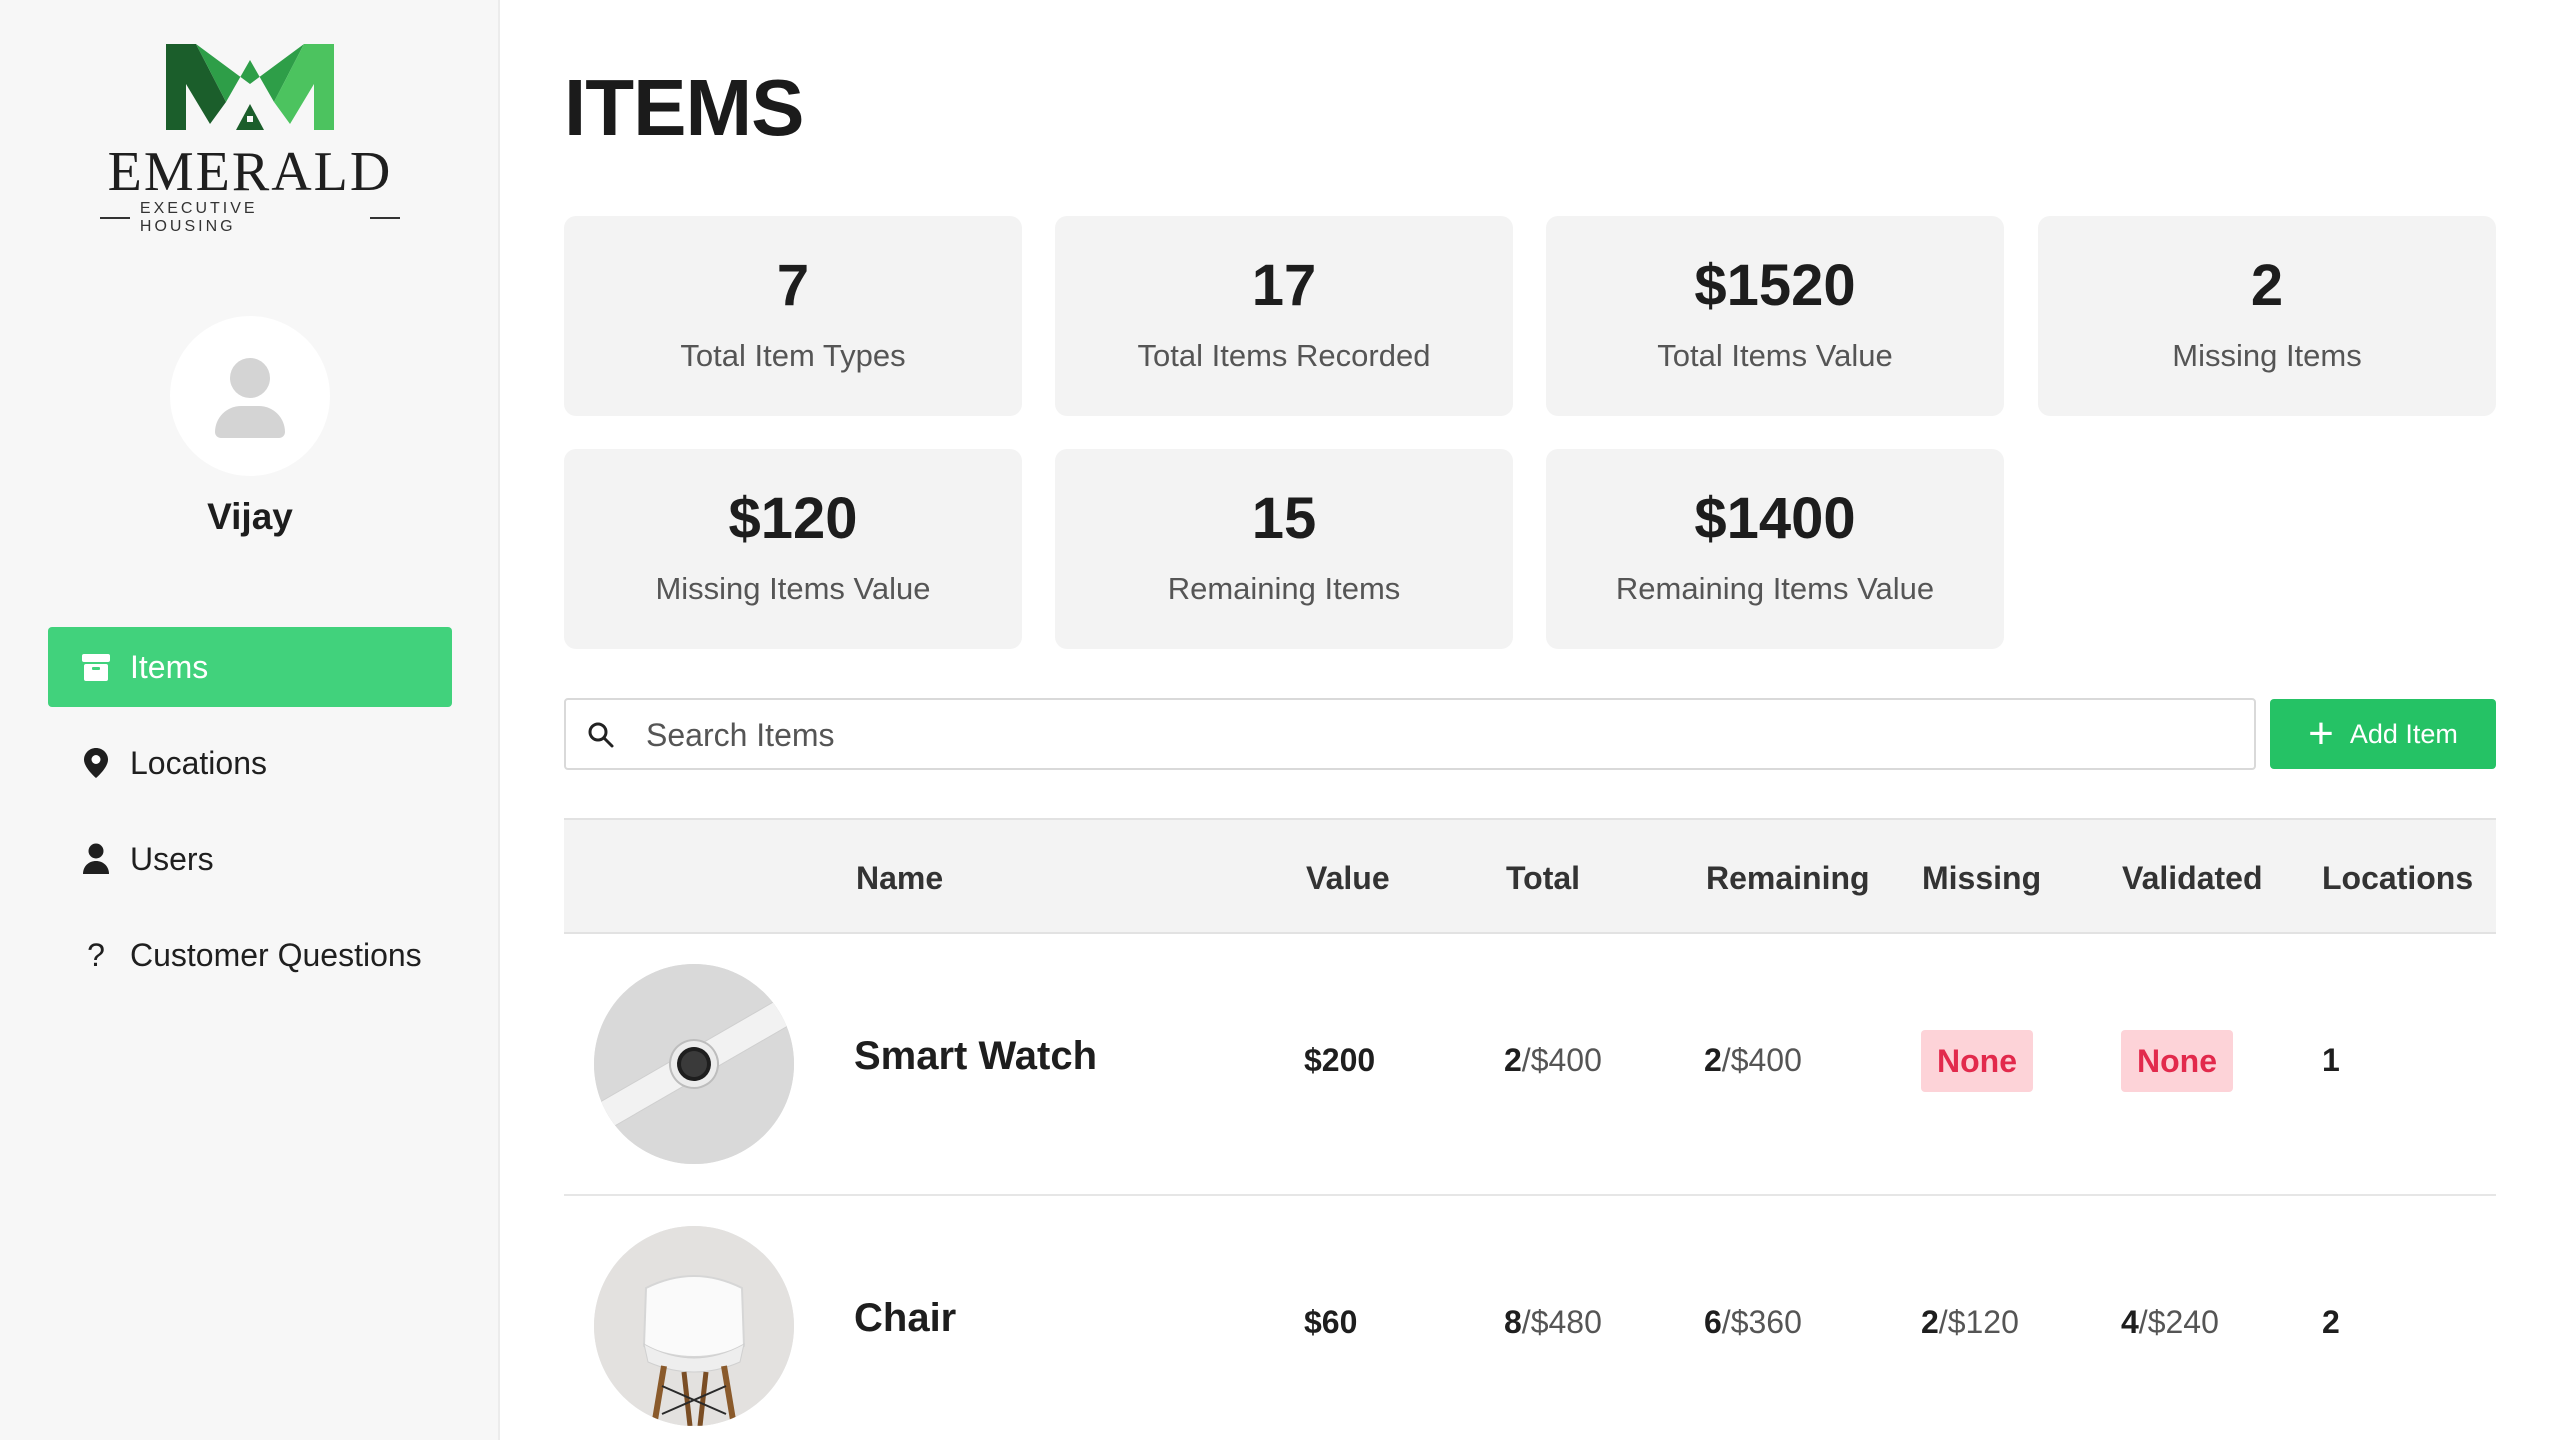 Image resolution: width=2560 pixels, height=1440 pixels. Describe the element at coordinates (198, 217) in the screenshot. I see `brand-tagline-text: EXECUTIVE HOUSING` at that location.